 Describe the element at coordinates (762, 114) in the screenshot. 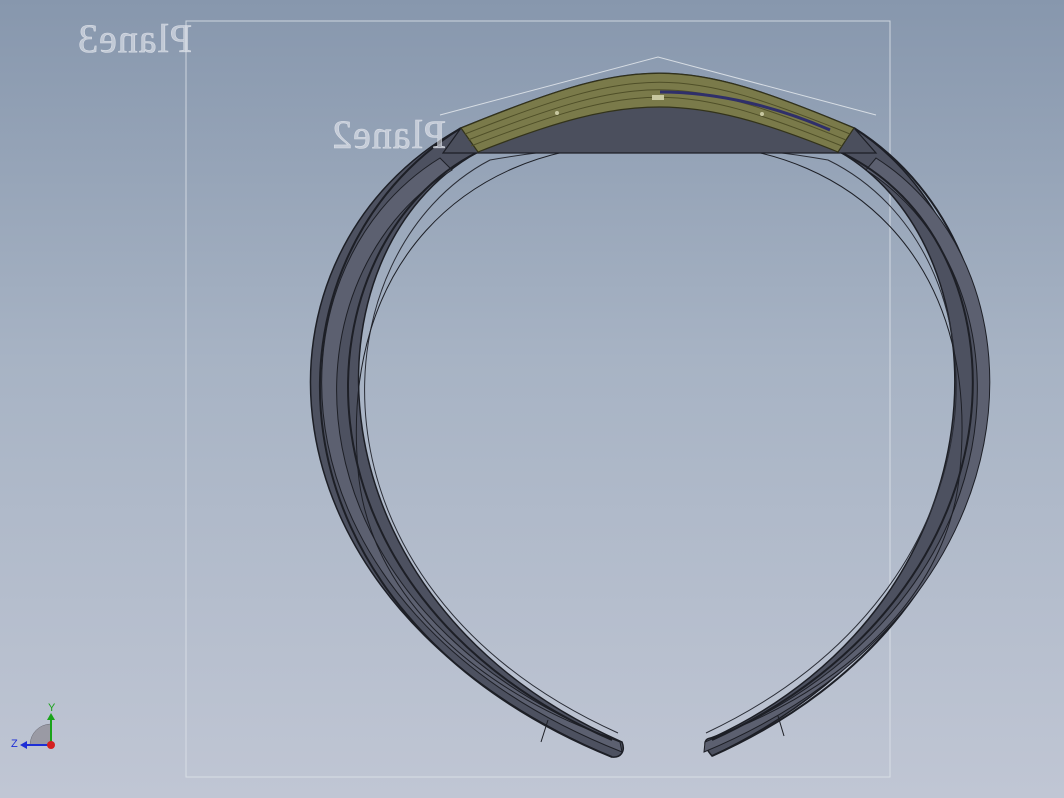

I see `inlay-marker-right` at that location.